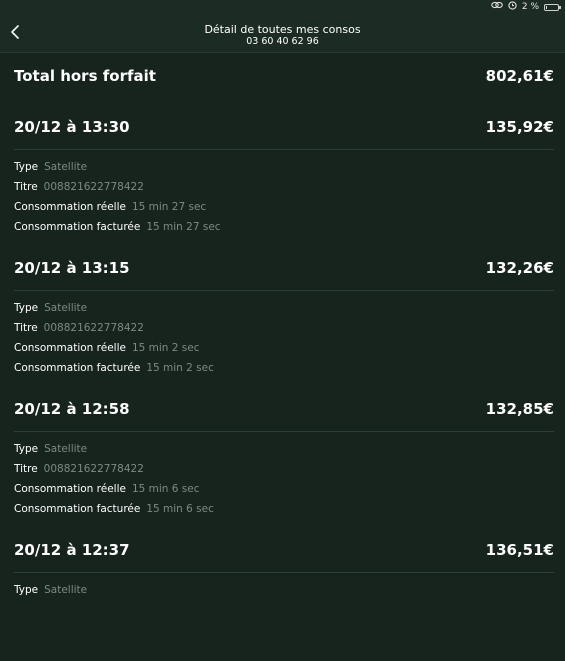 The width and height of the screenshot is (565, 661). I want to click on detail-billed: Consommation facturée 15 min 2 sec, so click(114, 368).